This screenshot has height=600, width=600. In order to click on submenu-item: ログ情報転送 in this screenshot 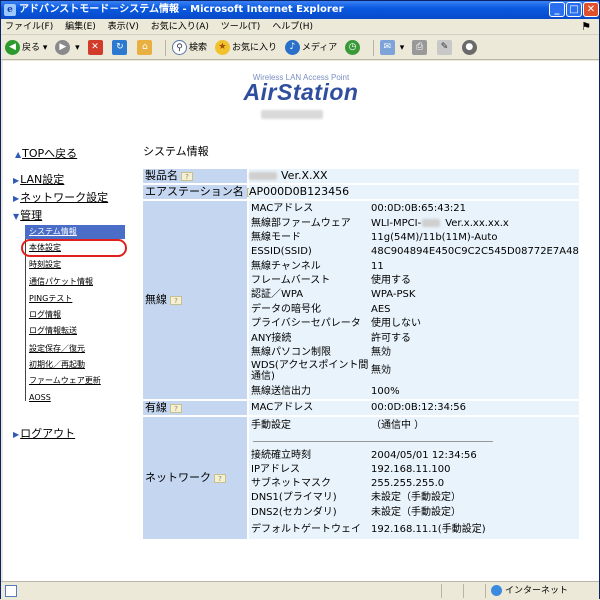, I will do `click(75, 331)`.